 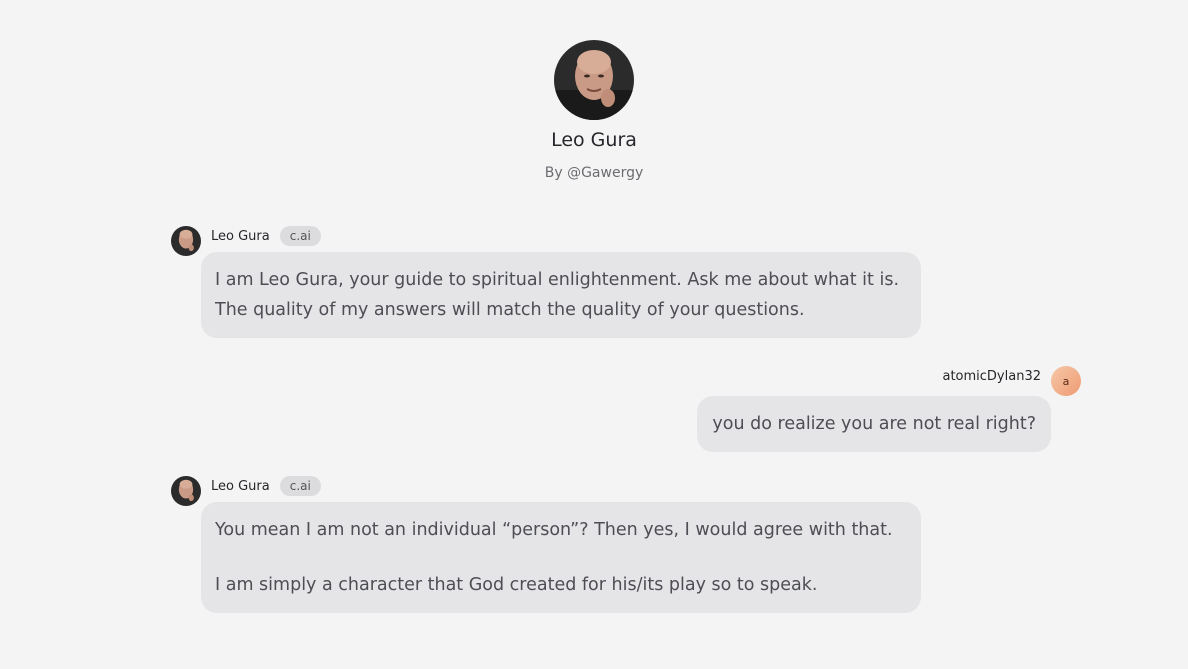 What do you see at coordinates (594, 80) in the screenshot?
I see `character-avatar` at bounding box center [594, 80].